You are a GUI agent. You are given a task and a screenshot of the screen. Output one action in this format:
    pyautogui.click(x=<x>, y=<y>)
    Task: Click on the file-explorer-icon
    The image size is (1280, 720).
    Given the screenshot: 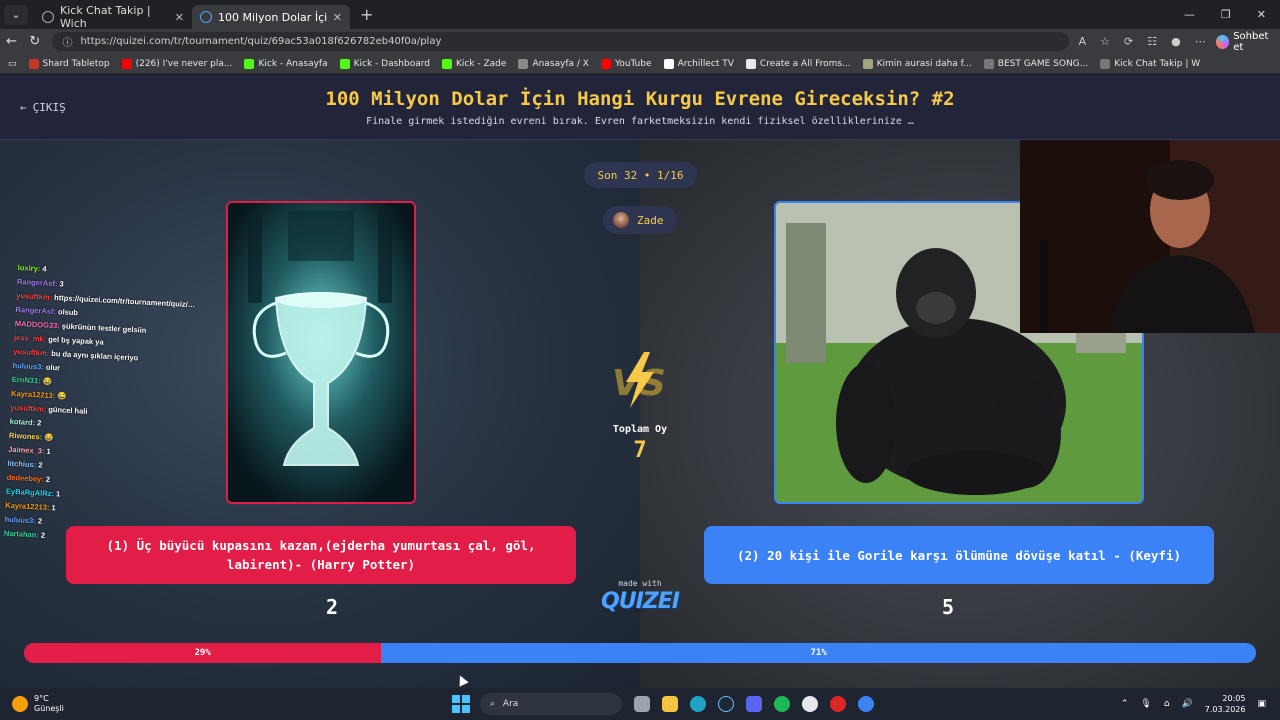 What is the action you would take?
    pyautogui.click(x=669, y=704)
    